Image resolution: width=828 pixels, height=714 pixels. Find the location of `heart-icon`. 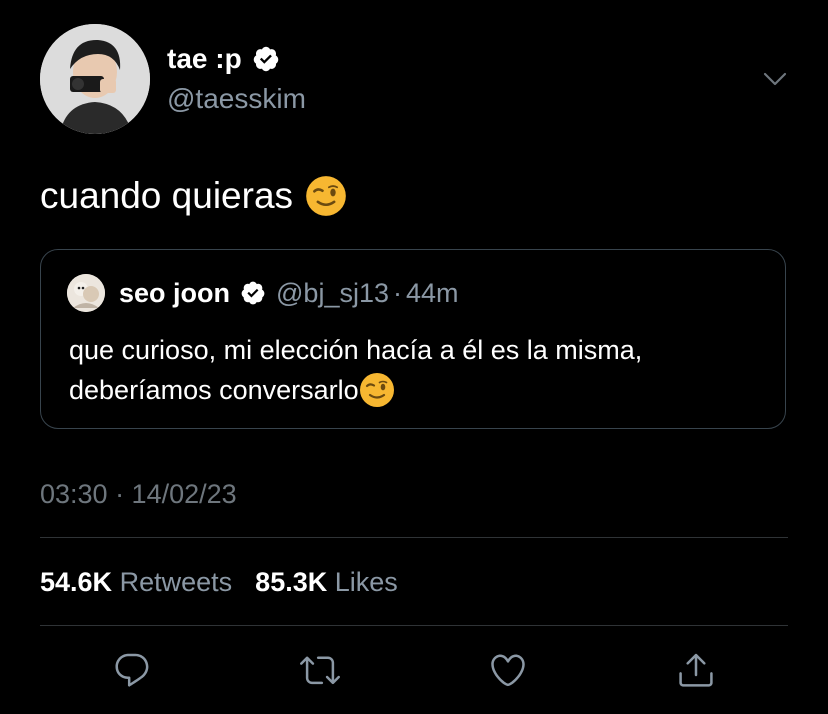

heart-icon is located at coordinates (508, 670).